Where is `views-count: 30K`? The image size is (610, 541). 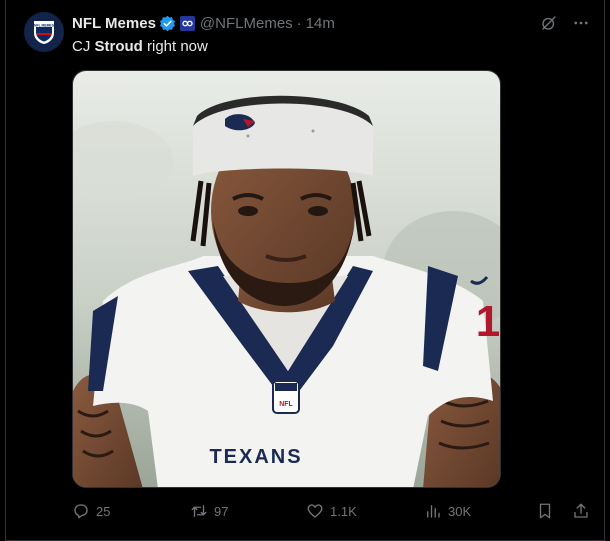
views-count: 30K is located at coordinates (460, 511).